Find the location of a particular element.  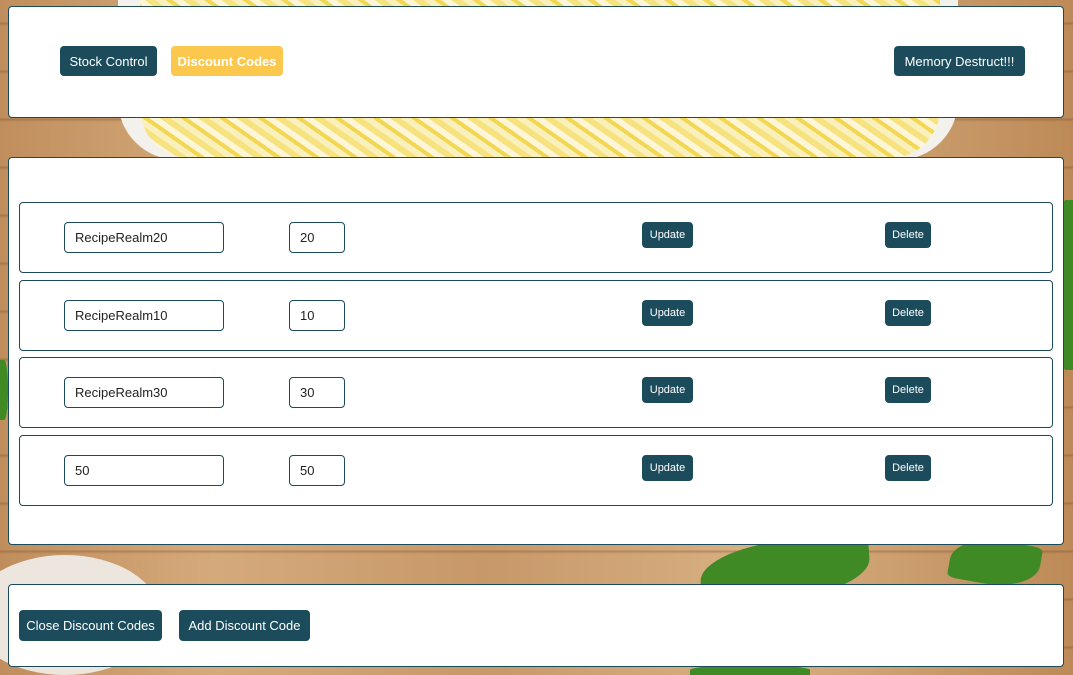

footer-actions-panel: Close Discount Codes Add Discount Code is located at coordinates (536, 625).